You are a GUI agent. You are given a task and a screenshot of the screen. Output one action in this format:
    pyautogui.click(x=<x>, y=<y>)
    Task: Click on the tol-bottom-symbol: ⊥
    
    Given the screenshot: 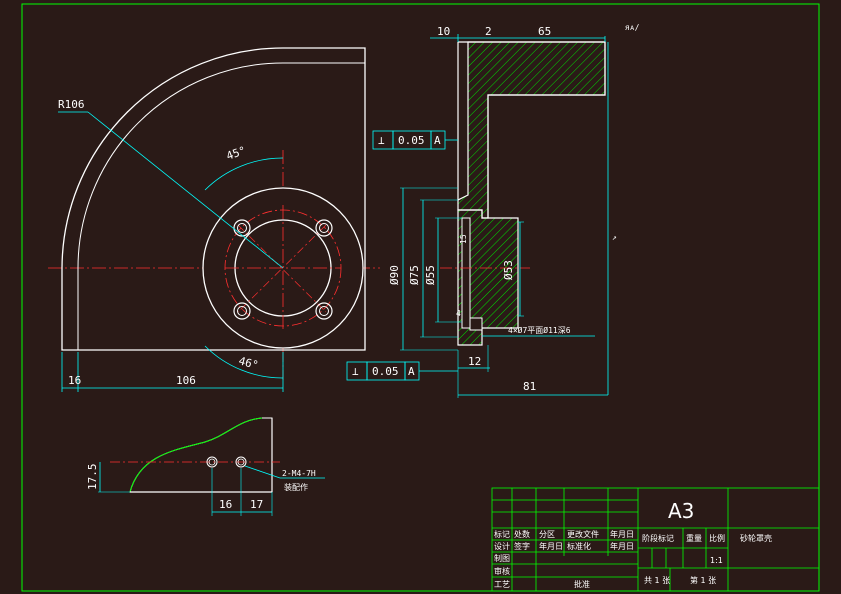 What is the action you would take?
    pyautogui.click(x=355, y=371)
    